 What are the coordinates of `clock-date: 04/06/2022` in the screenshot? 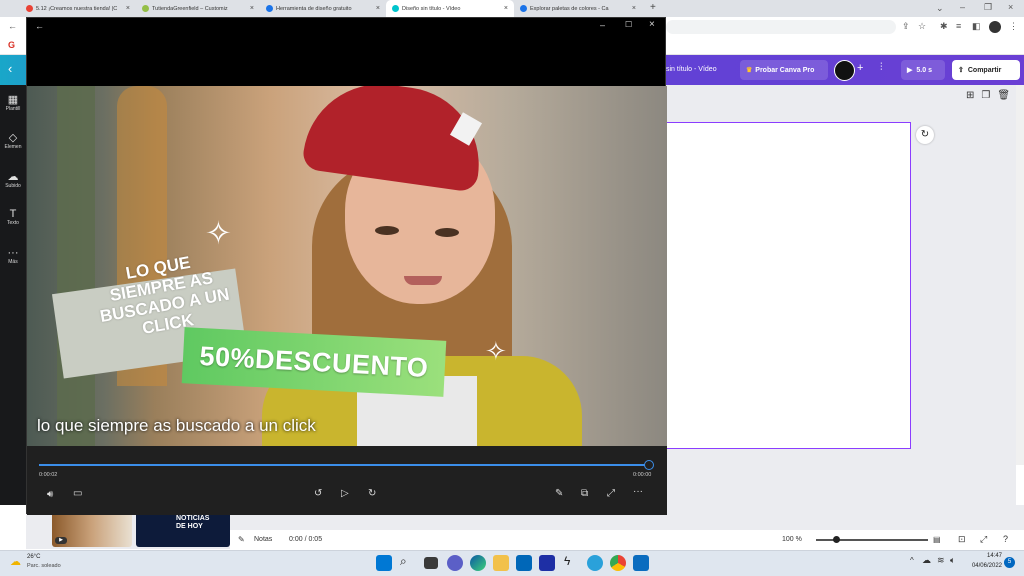 It's located at (977, 566).